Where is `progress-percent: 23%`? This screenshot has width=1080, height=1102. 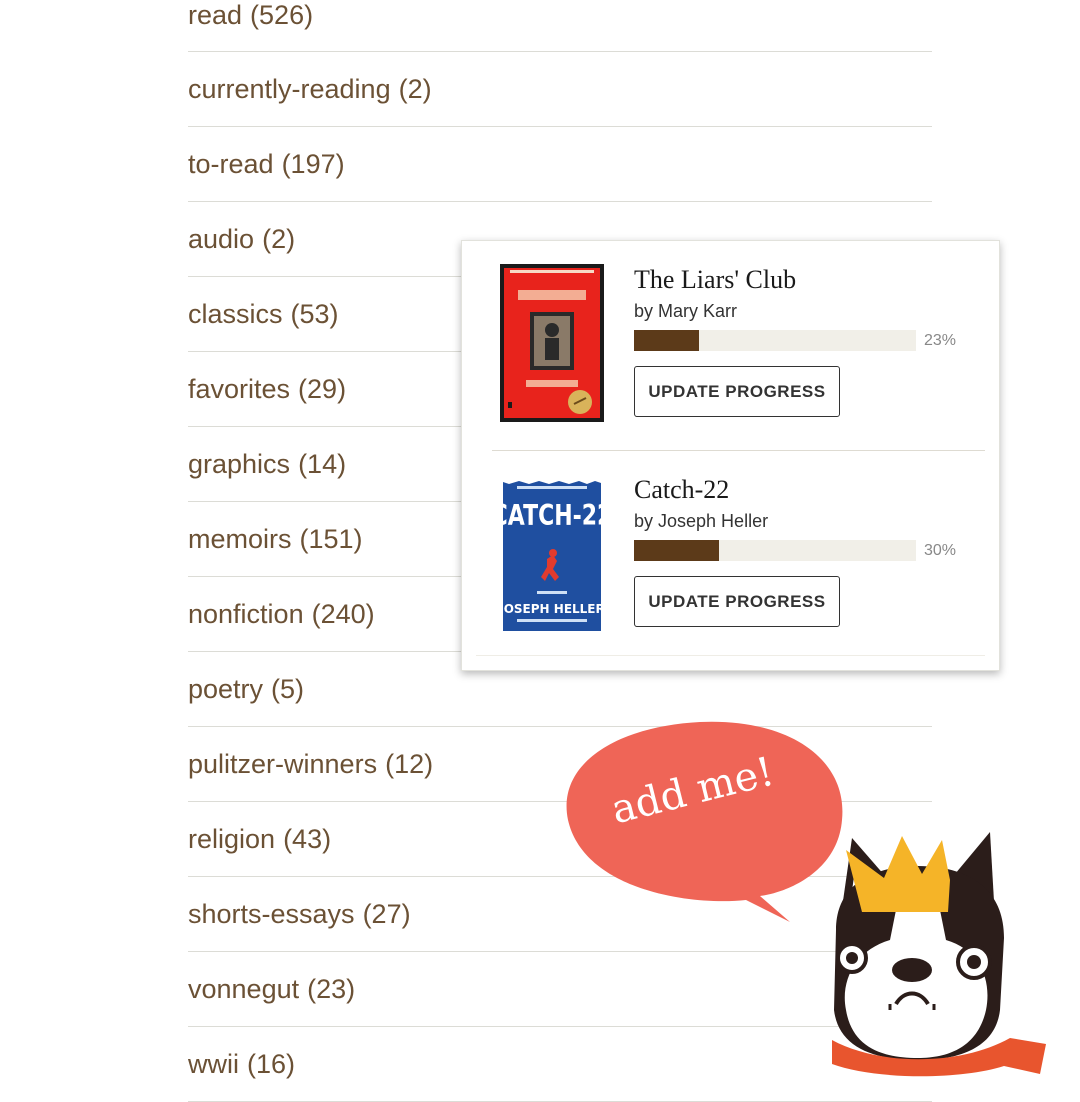
progress-percent: 23% is located at coordinates (940, 340).